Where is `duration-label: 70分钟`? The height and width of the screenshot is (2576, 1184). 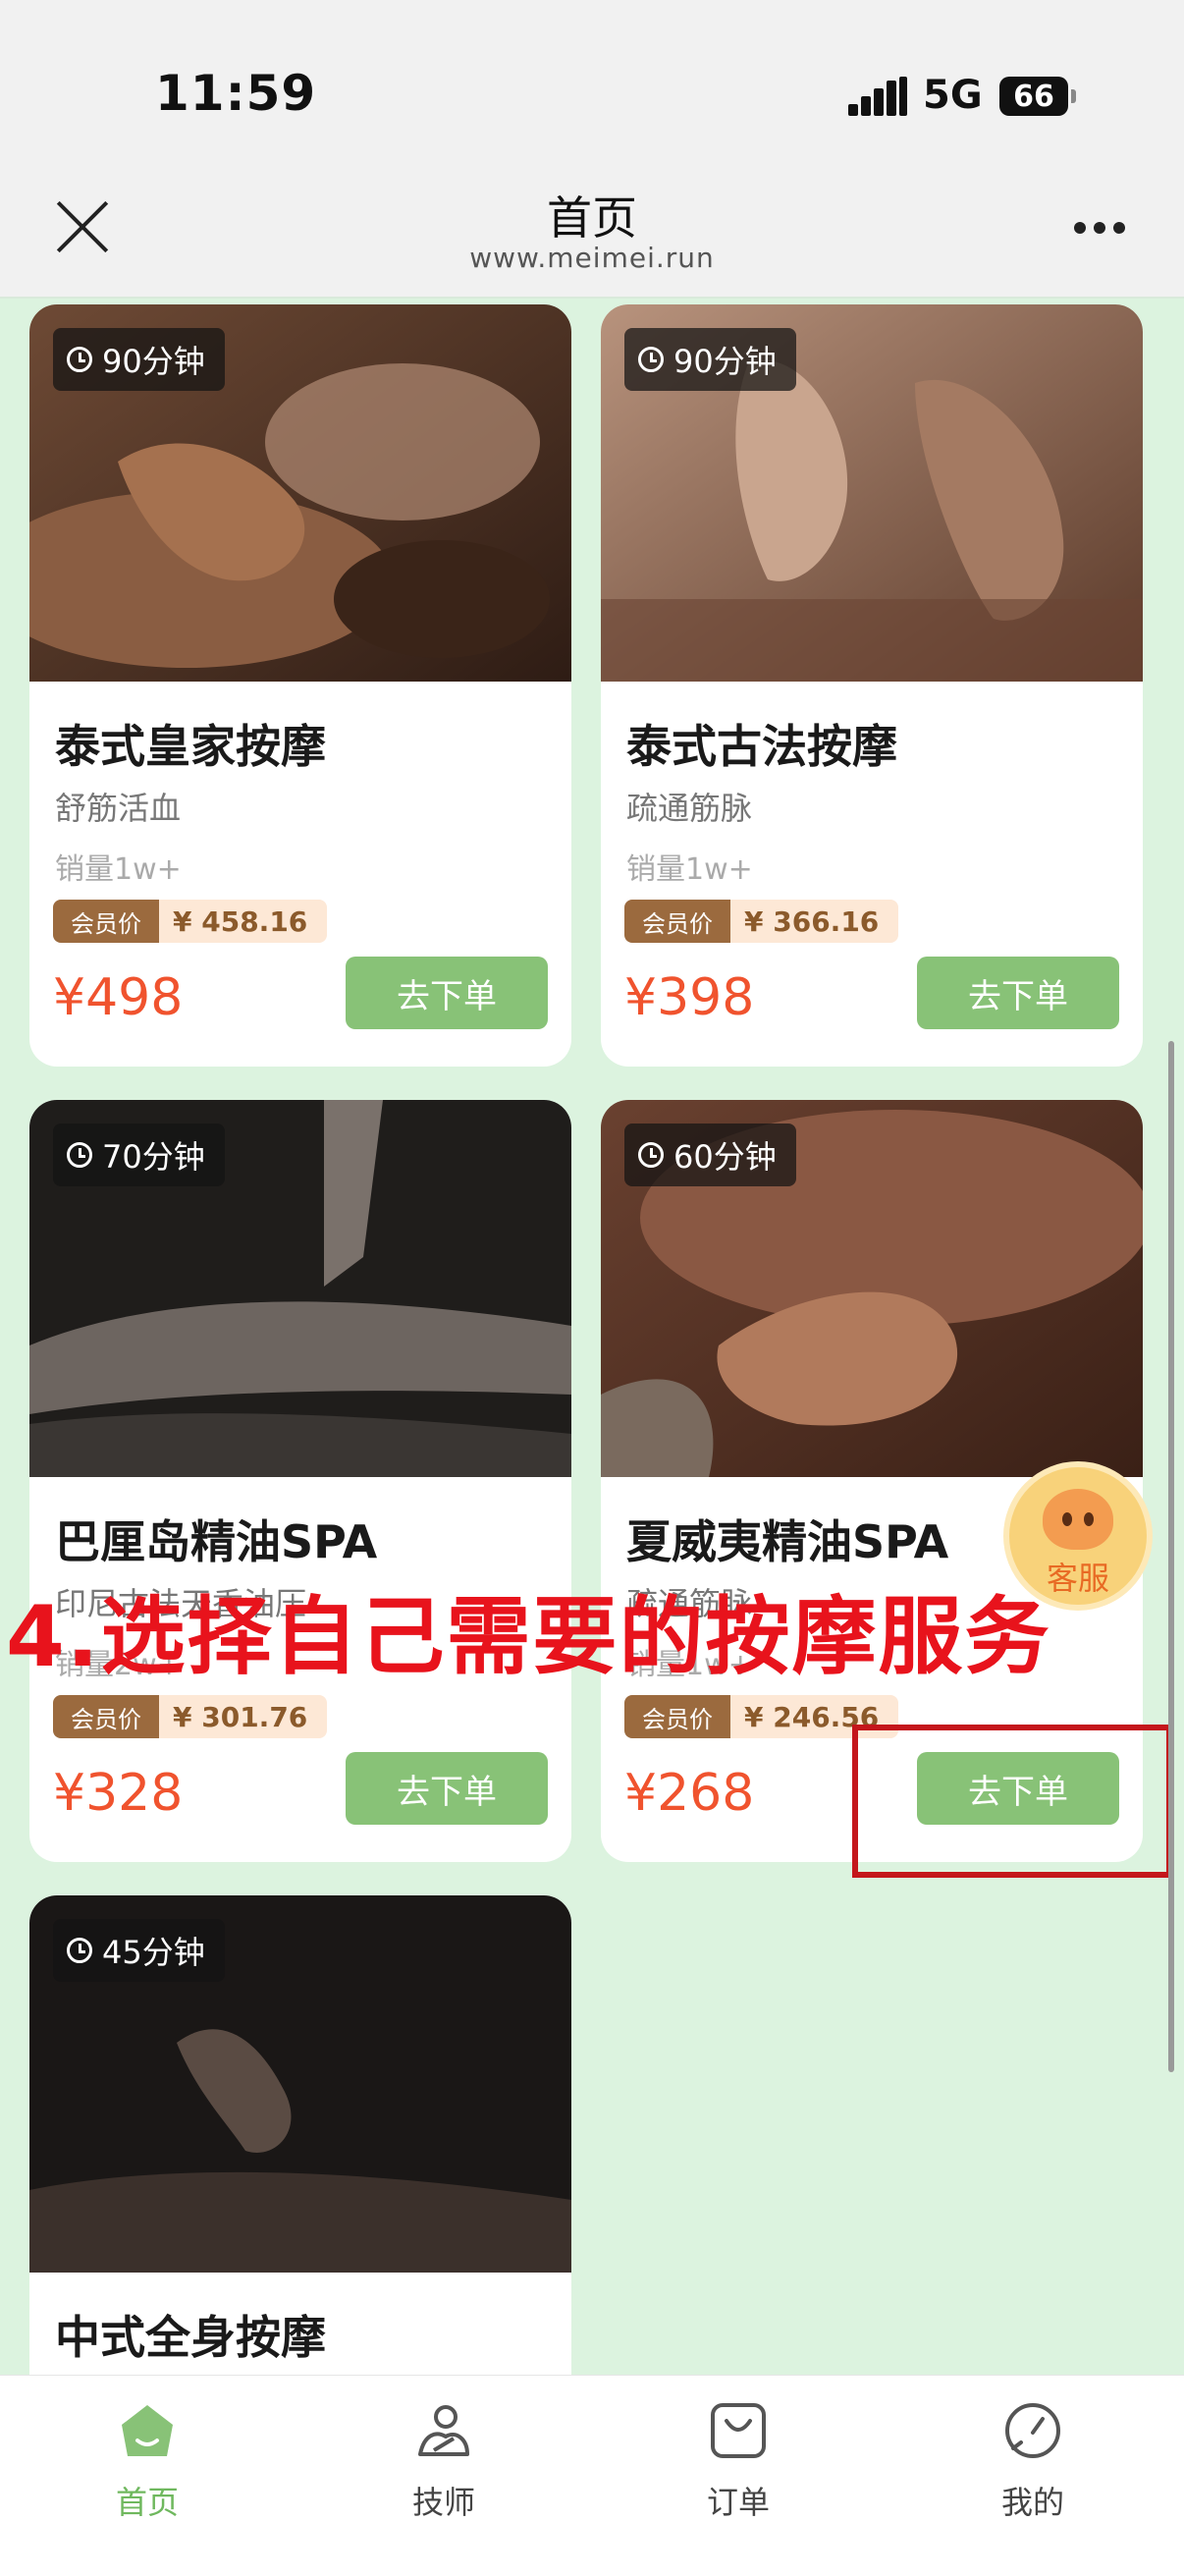
duration-label: 70分钟 is located at coordinates (154, 1157).